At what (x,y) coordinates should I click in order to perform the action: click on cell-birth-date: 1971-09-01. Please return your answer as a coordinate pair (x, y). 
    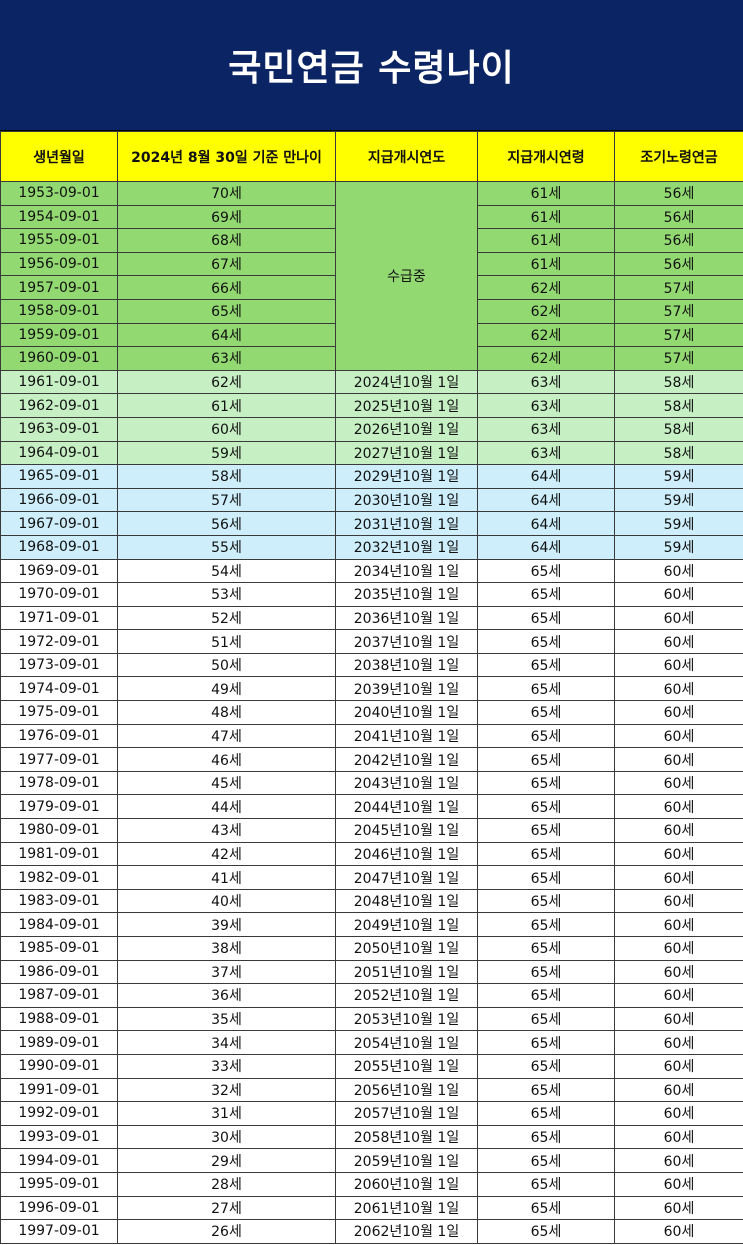
    Looking at the image, I should click on (59, 618).